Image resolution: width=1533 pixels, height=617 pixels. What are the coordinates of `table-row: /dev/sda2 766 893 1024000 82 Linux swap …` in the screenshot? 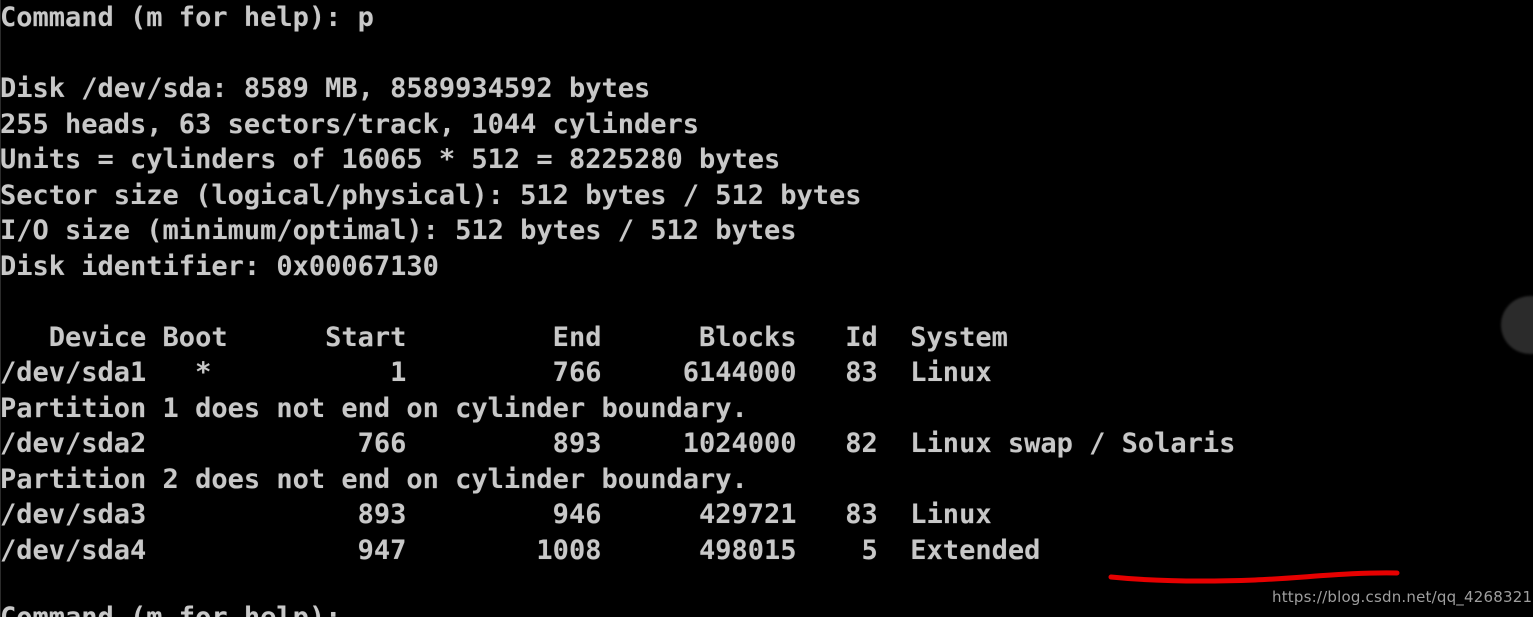 It's located at (618, 443).